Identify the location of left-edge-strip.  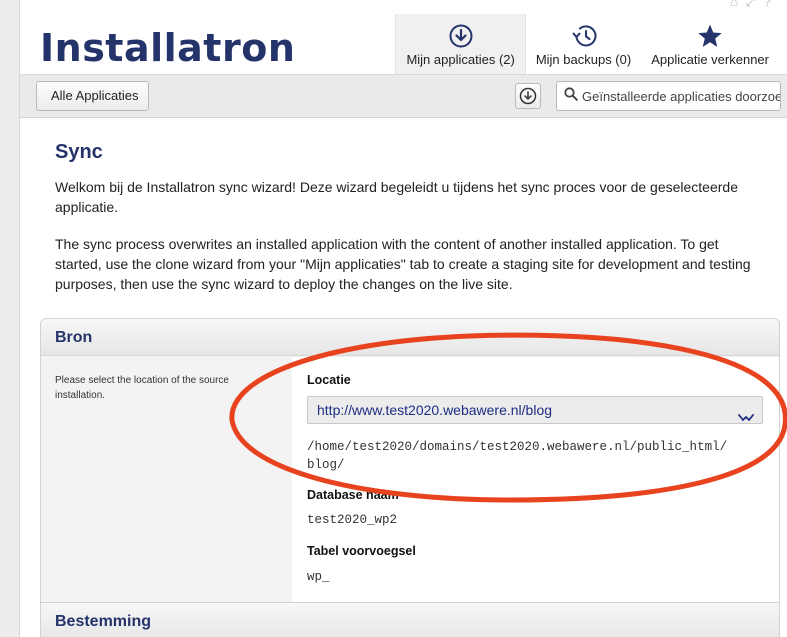
(10, 318).